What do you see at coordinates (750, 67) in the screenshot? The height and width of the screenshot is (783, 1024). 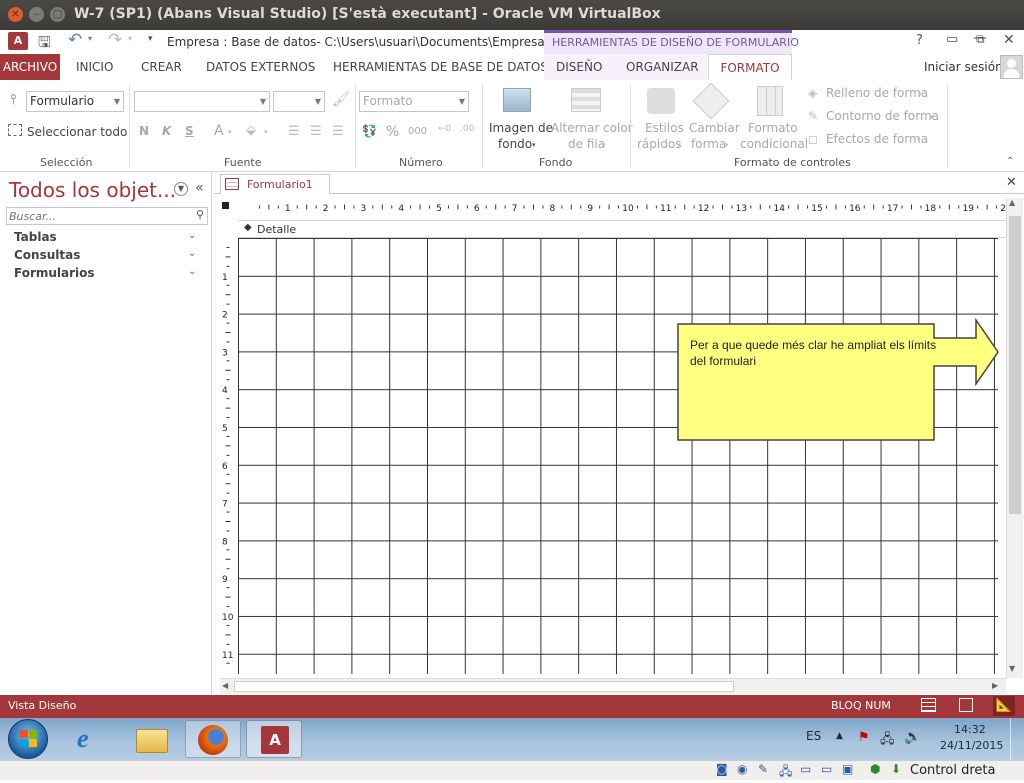 I see `tab-formato: FORMATO` at bounding box center [750, 67].